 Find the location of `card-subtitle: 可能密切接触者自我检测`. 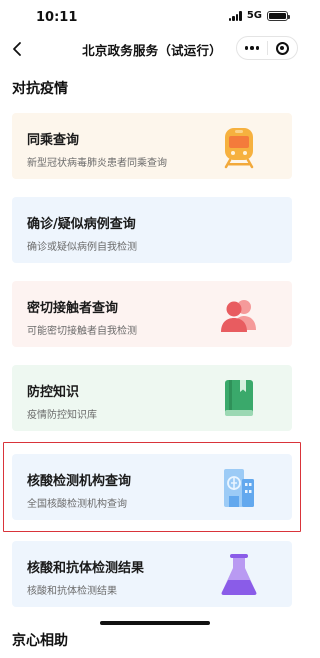

card-subtitle: 可能密切接触者自我检测 is located at coordinates (82, 331).